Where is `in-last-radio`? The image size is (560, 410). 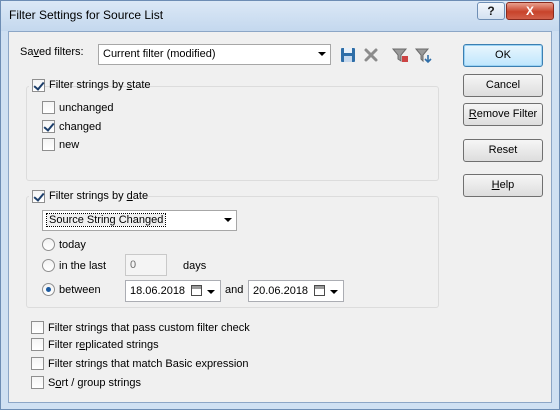 in-last-radio is located at coordinates (48, 265).